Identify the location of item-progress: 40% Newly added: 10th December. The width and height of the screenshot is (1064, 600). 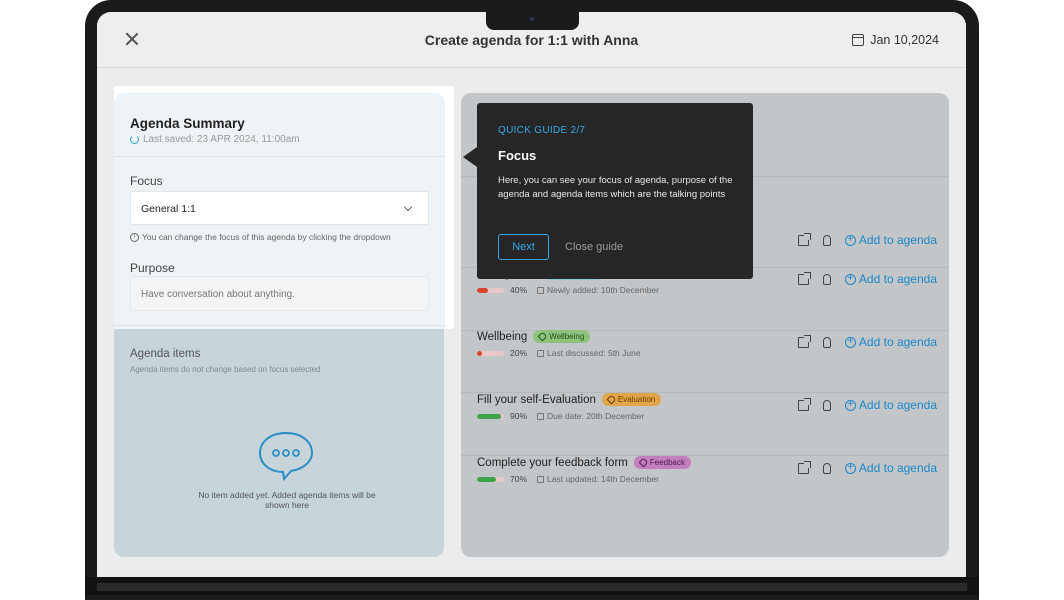
(568, 290).